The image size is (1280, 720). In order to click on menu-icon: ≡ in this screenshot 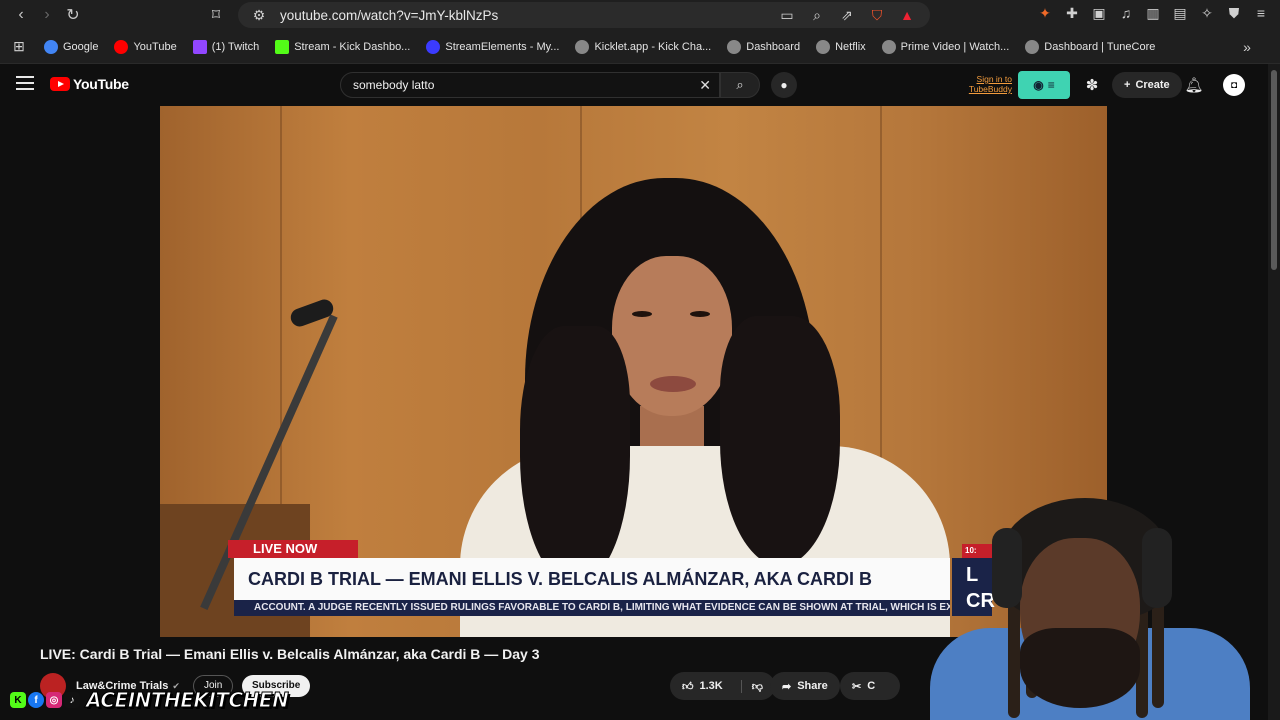, I will do `click(1261, 13)`.